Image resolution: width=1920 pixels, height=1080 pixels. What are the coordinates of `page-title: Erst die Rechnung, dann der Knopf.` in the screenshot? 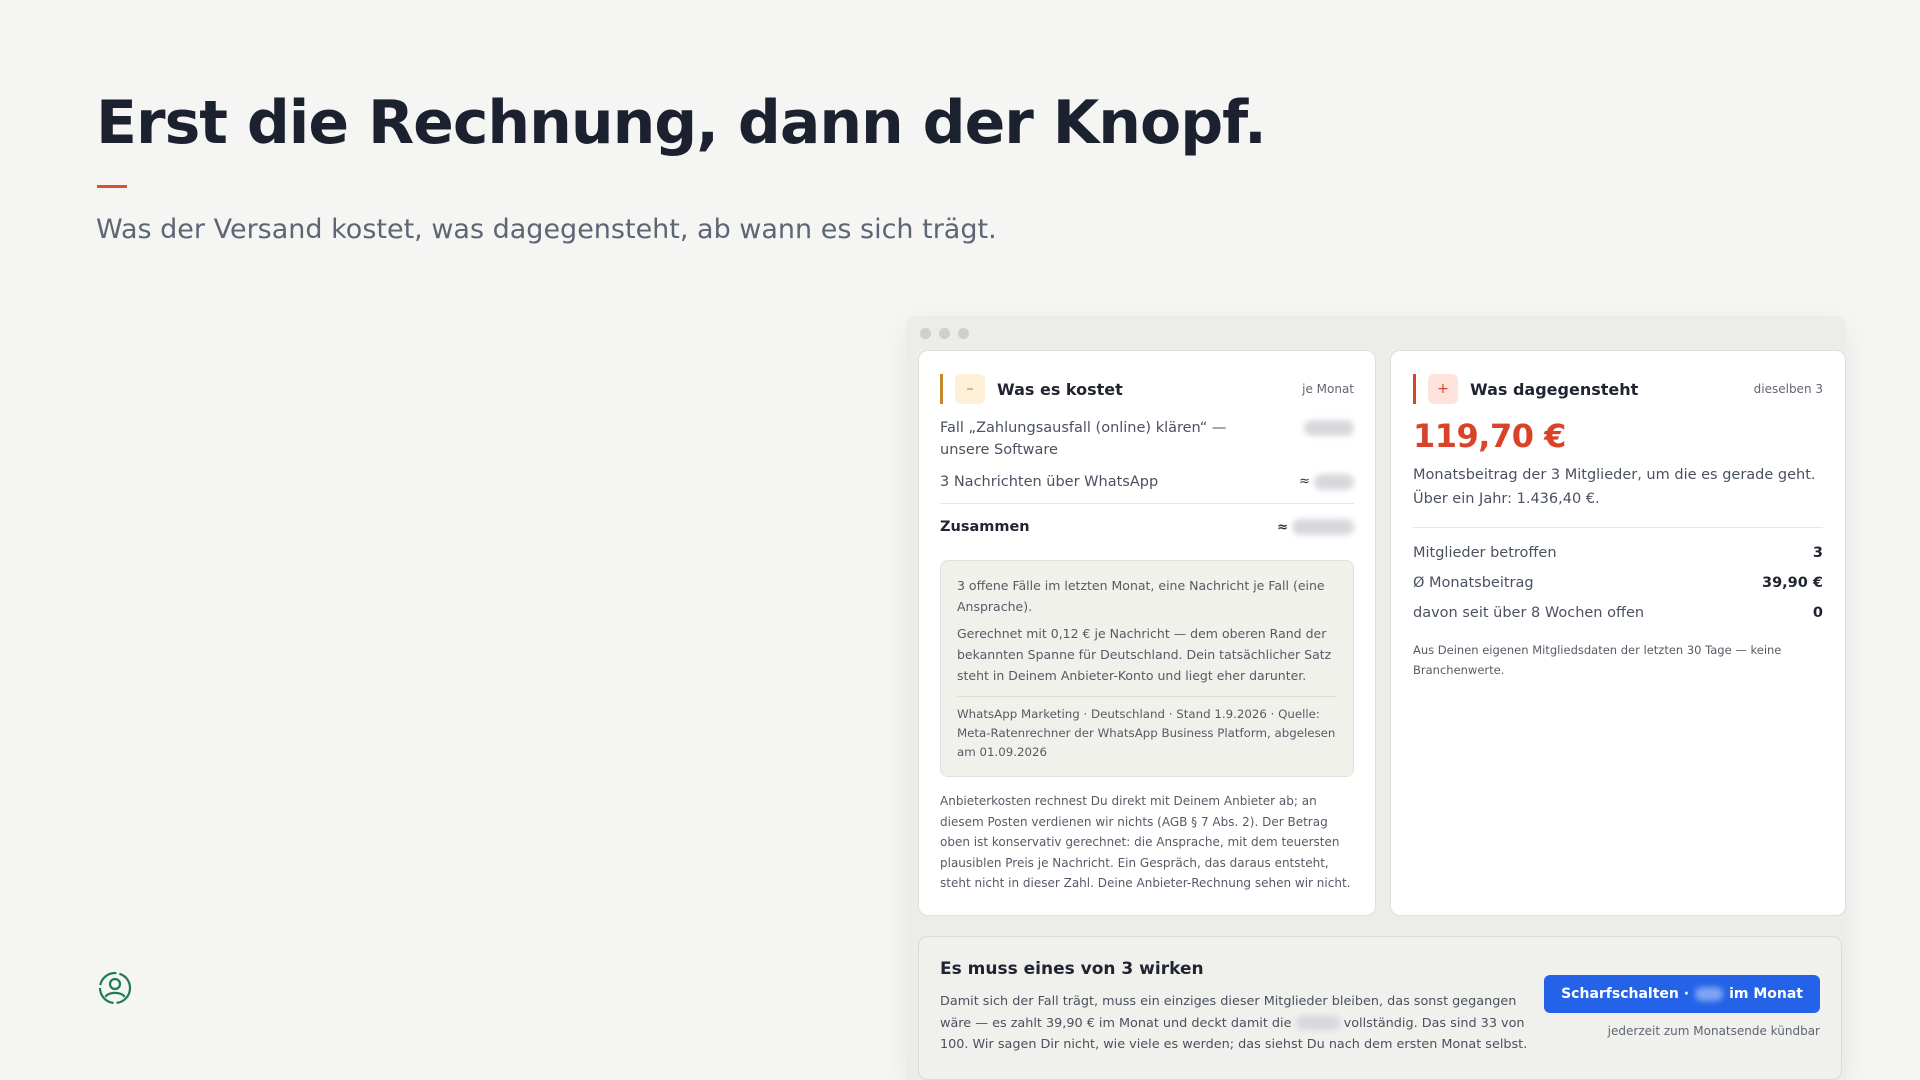 It's located at (681, 123).